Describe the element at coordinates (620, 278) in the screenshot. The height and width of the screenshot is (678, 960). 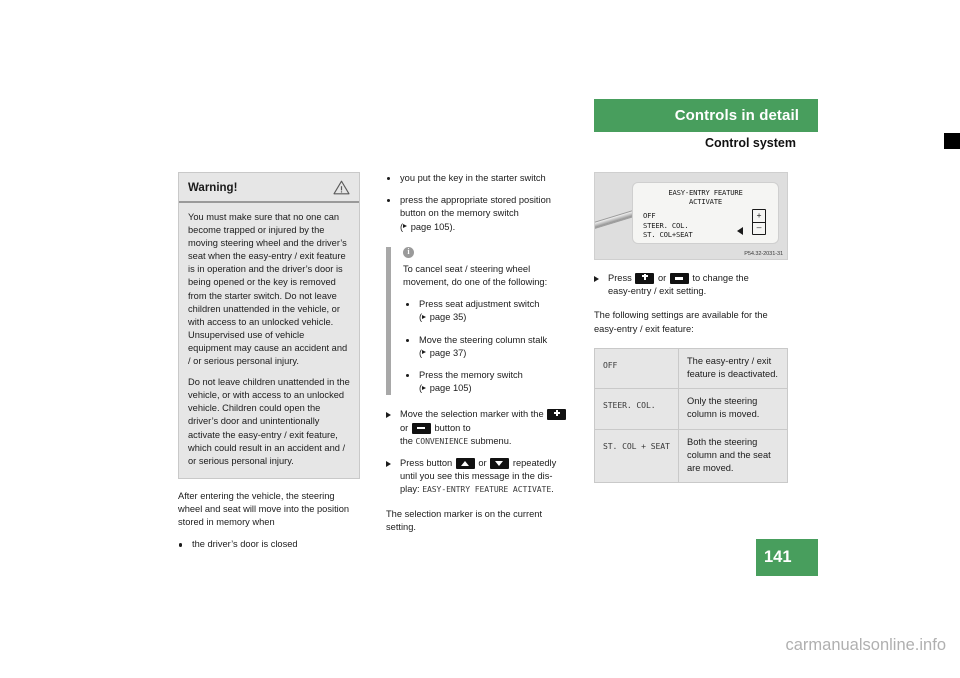
I see `action-step-text: Press` at that location.